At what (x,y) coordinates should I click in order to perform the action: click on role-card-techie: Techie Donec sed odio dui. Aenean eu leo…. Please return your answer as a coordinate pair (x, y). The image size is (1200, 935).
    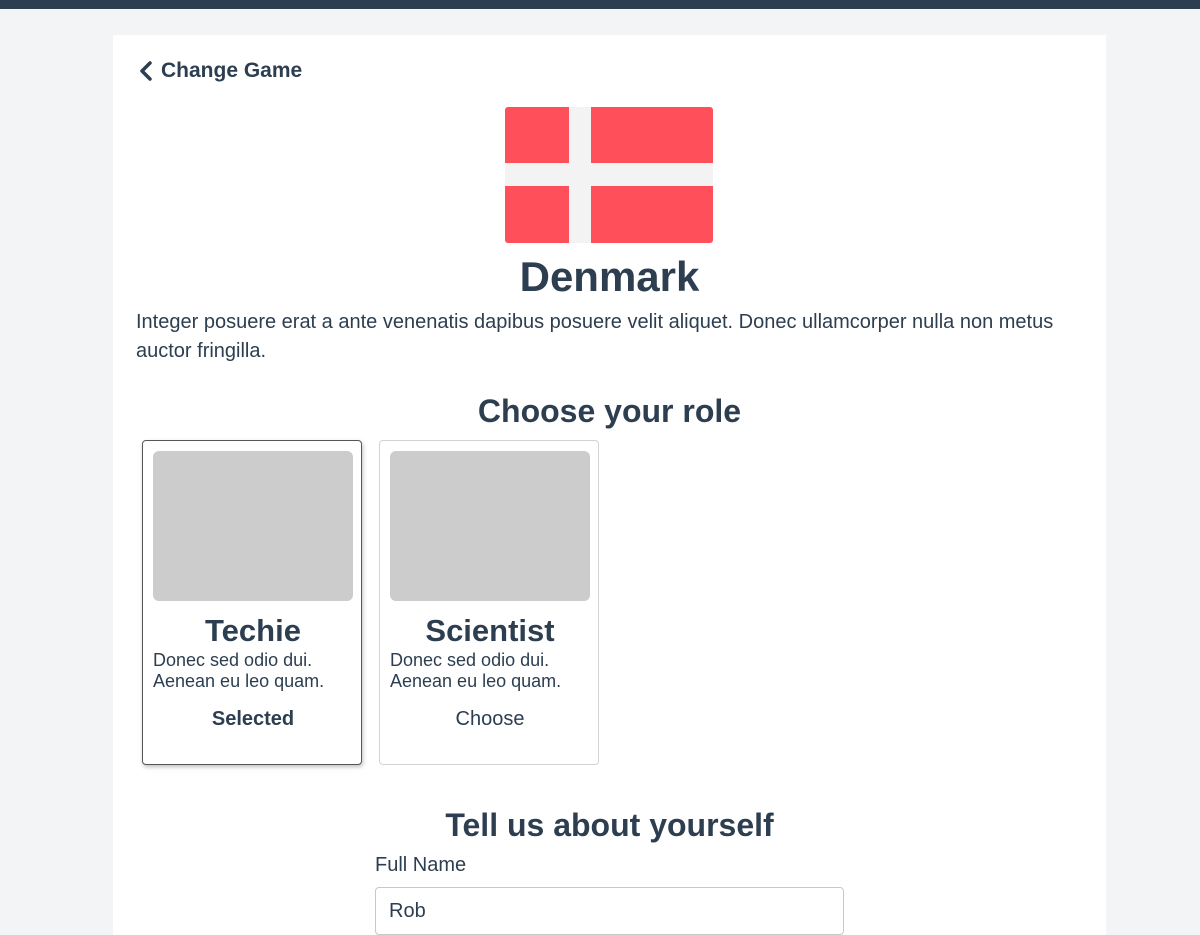
    Looking at the image, I should click on (252, 602).